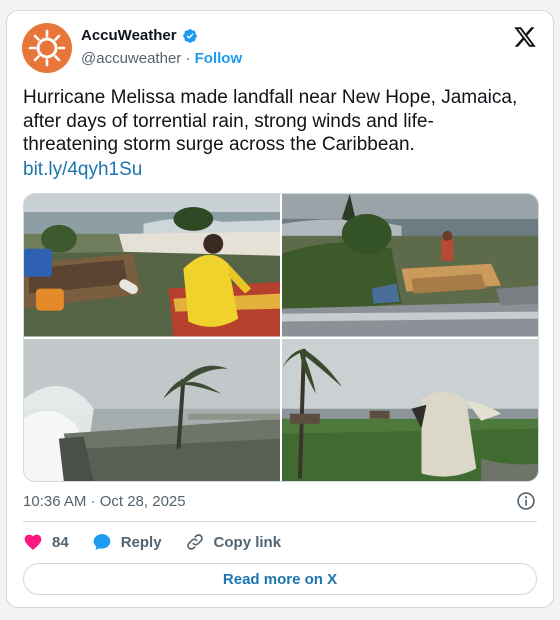  I want to click on follow-button: Follow, so click(219, 58).